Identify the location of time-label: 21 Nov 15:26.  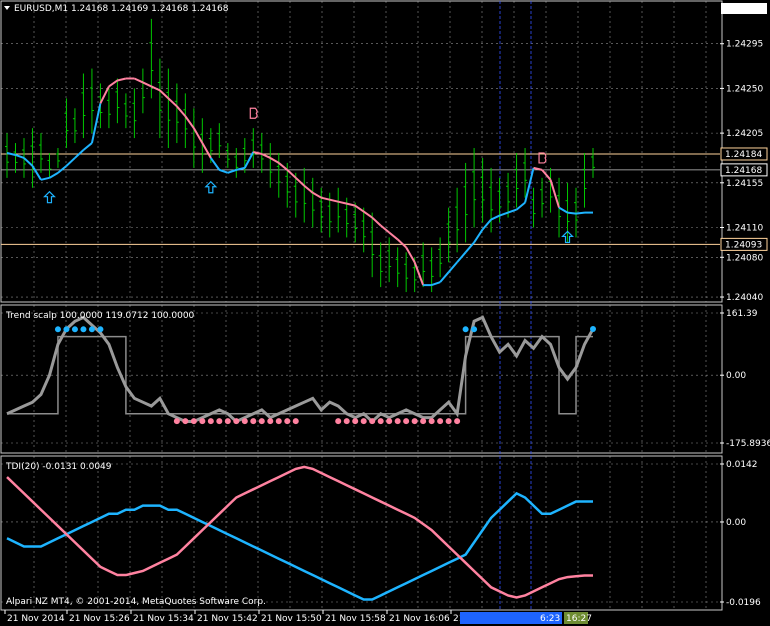
(99, 619).